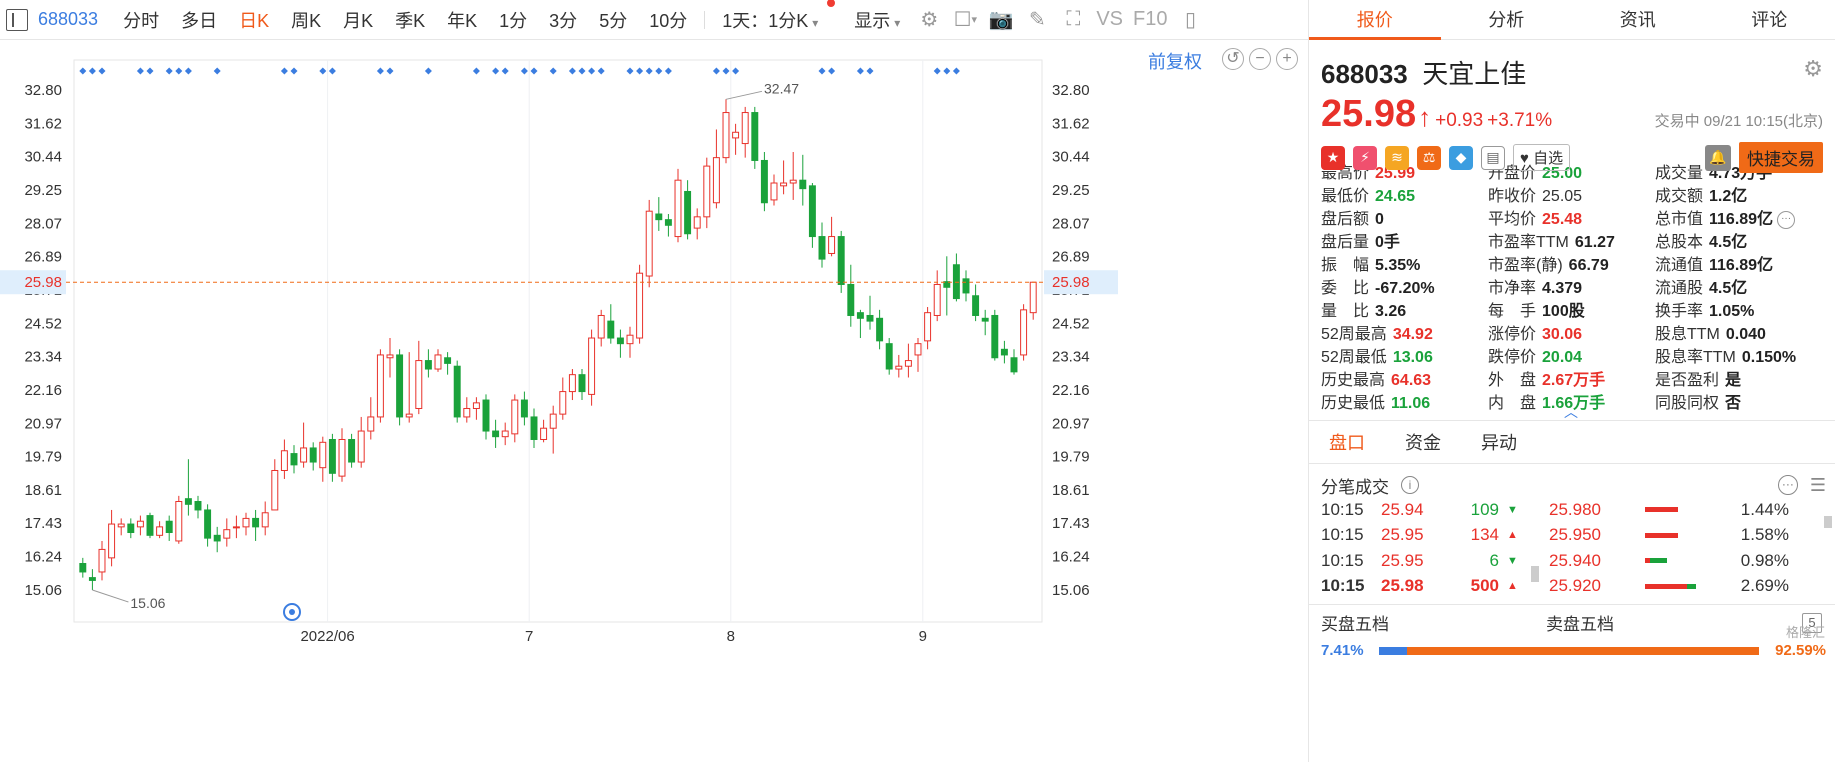 Image resolution: width=1835 pixels, height=762 pixels. I want to click on y-tick-label-right: 18.61, so click(1071, 490).